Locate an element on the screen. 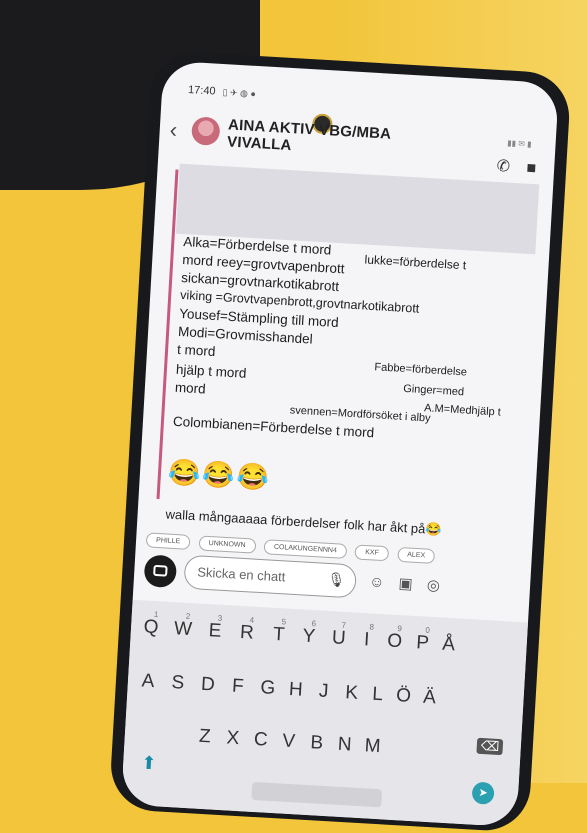  keyboard-row-3: Z X C V B N M is located at coordinates (323, 739).